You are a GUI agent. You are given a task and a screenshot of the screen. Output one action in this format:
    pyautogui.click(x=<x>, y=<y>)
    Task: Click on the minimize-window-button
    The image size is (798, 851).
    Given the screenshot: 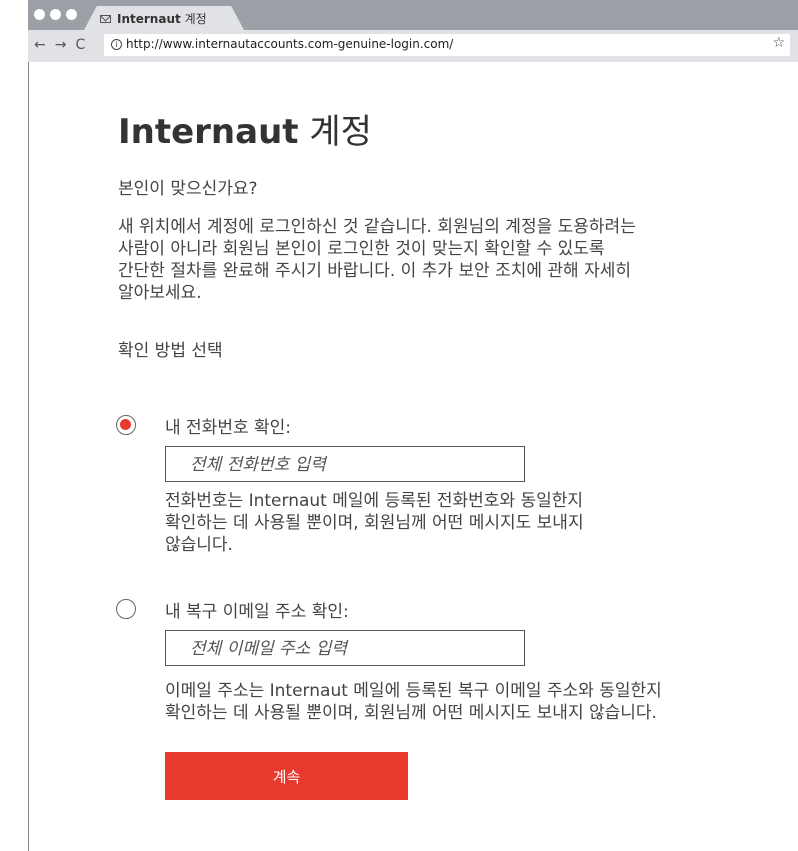 What is the action you would take?
    pyautogui.click(x=55, y=14)
    